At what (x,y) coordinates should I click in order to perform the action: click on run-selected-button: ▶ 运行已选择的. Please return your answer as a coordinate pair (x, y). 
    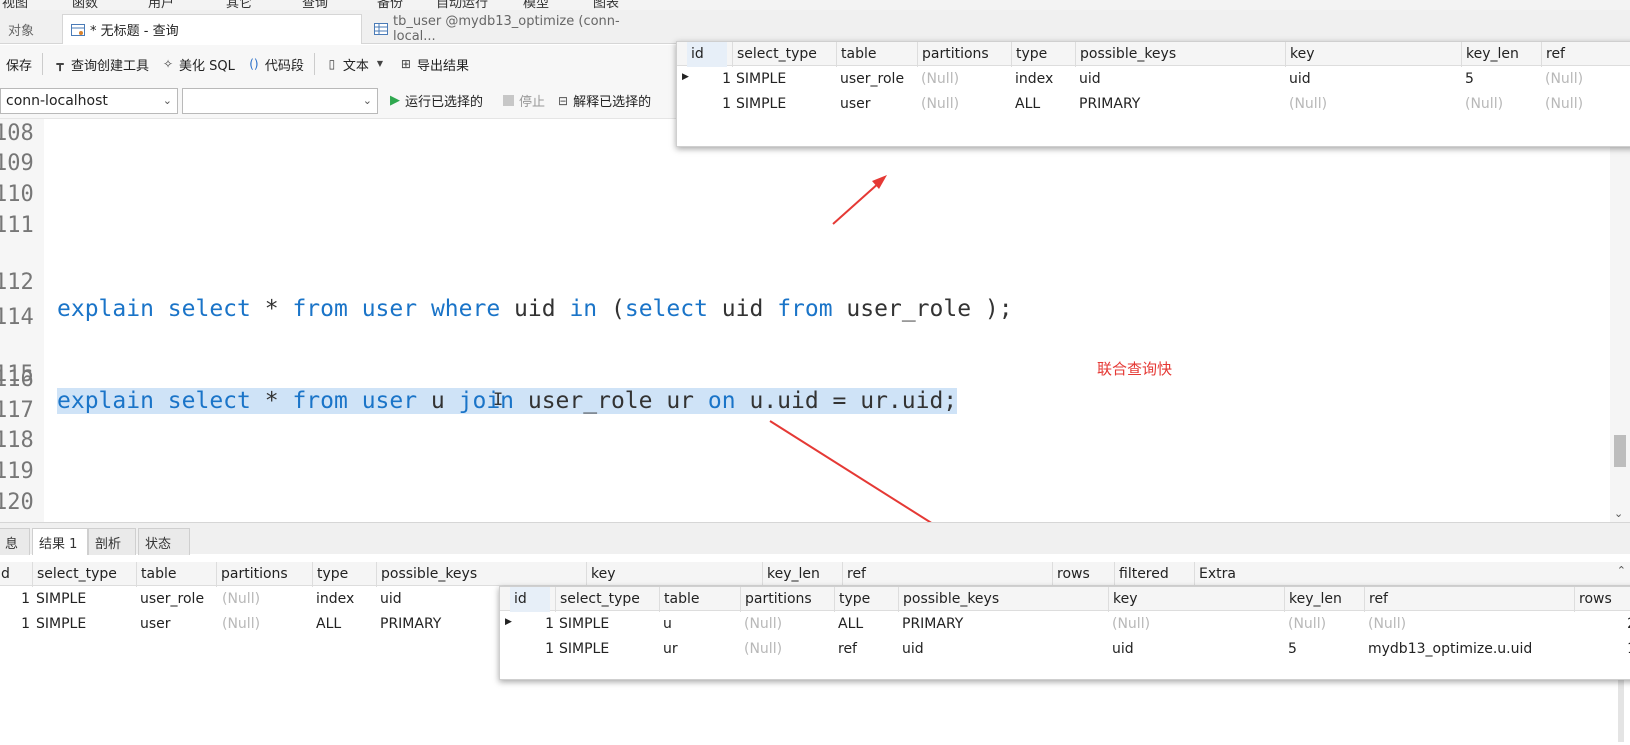
    Looking at the image, I should click on (436, 100).